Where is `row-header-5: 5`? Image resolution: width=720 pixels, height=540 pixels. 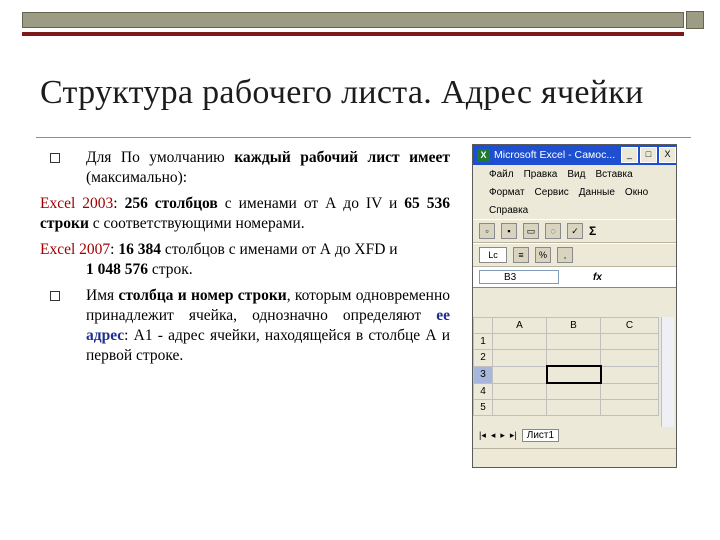
row-header-5: 5 is located at coordinates (483, 407).